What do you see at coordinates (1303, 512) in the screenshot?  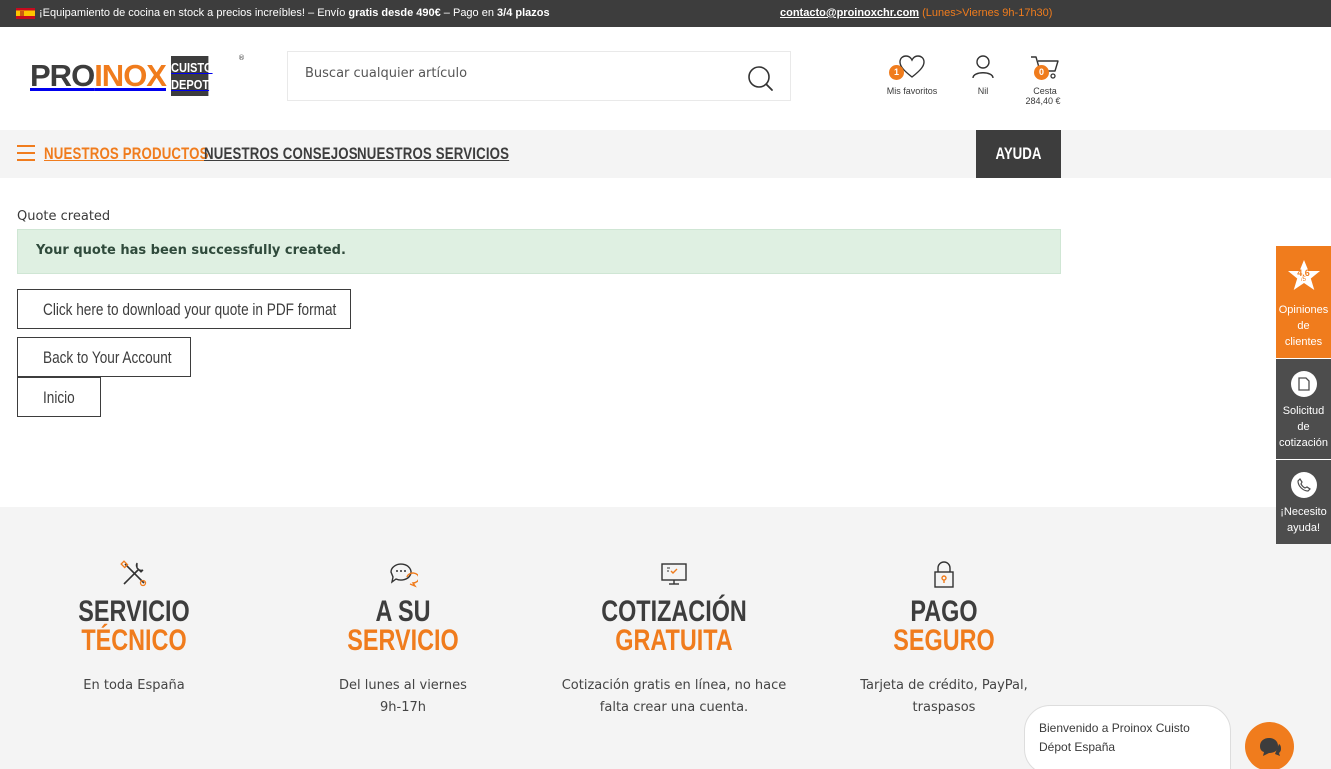 I see `help-label-1: ¡Necesito` at bounding box center [1303, 512].